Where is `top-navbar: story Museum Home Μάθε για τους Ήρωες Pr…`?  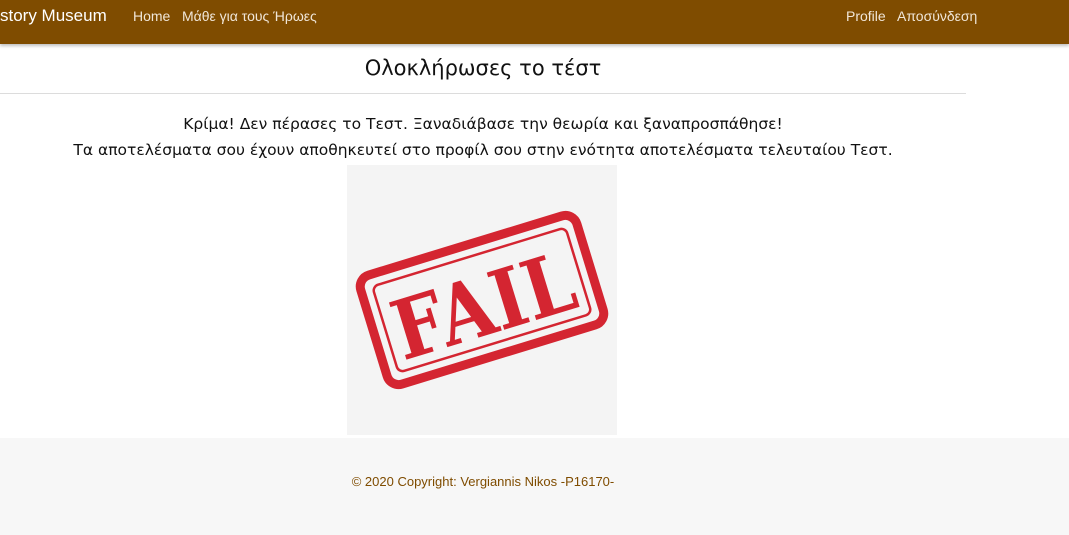
top-navbar: story Museum Home Μάθε για τους Ήρωες Pr… is located at coordinates (534, 22).